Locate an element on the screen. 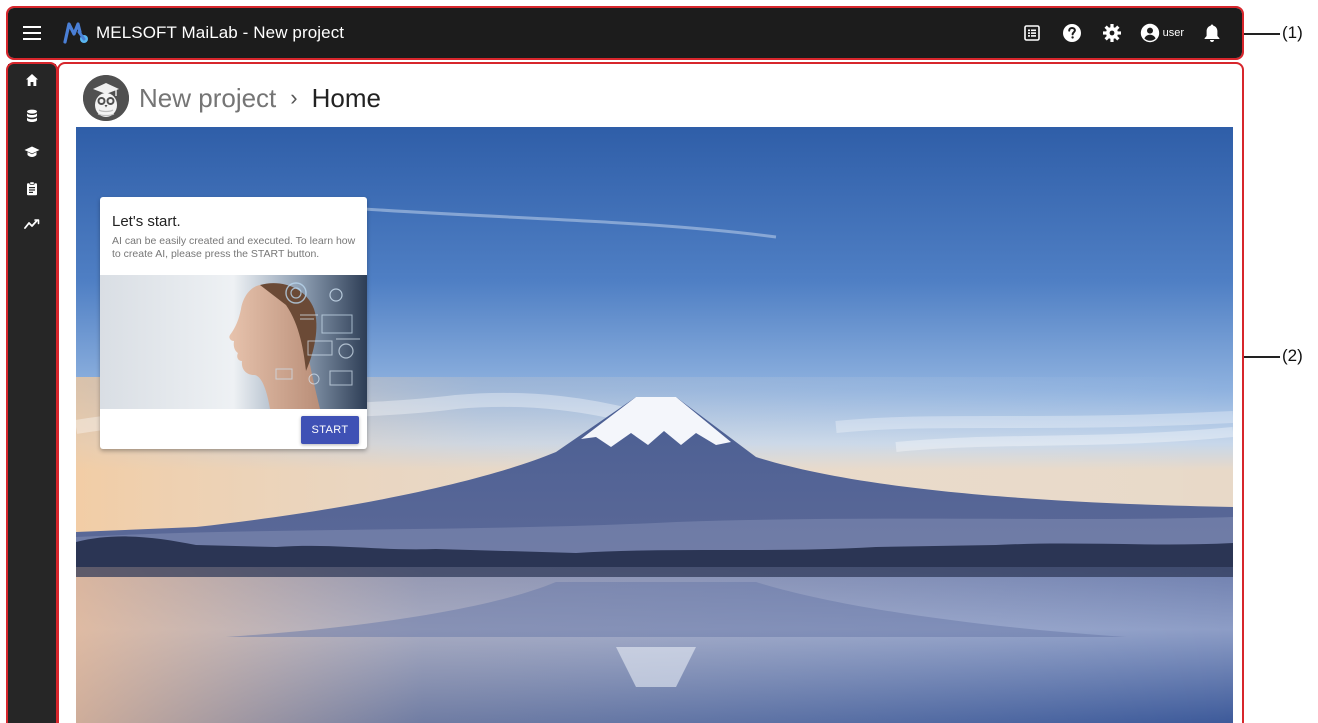 The height and width of the screenshot is (723, 1318). sidenav-item-reports is located at coordinates (32, 188).